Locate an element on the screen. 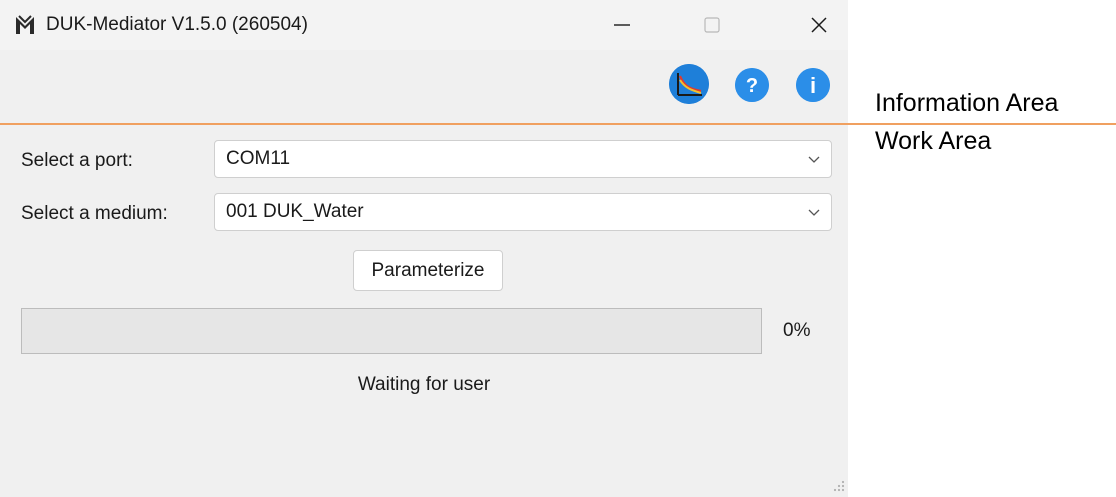  about-button: i is located at coordinates (813, 85).